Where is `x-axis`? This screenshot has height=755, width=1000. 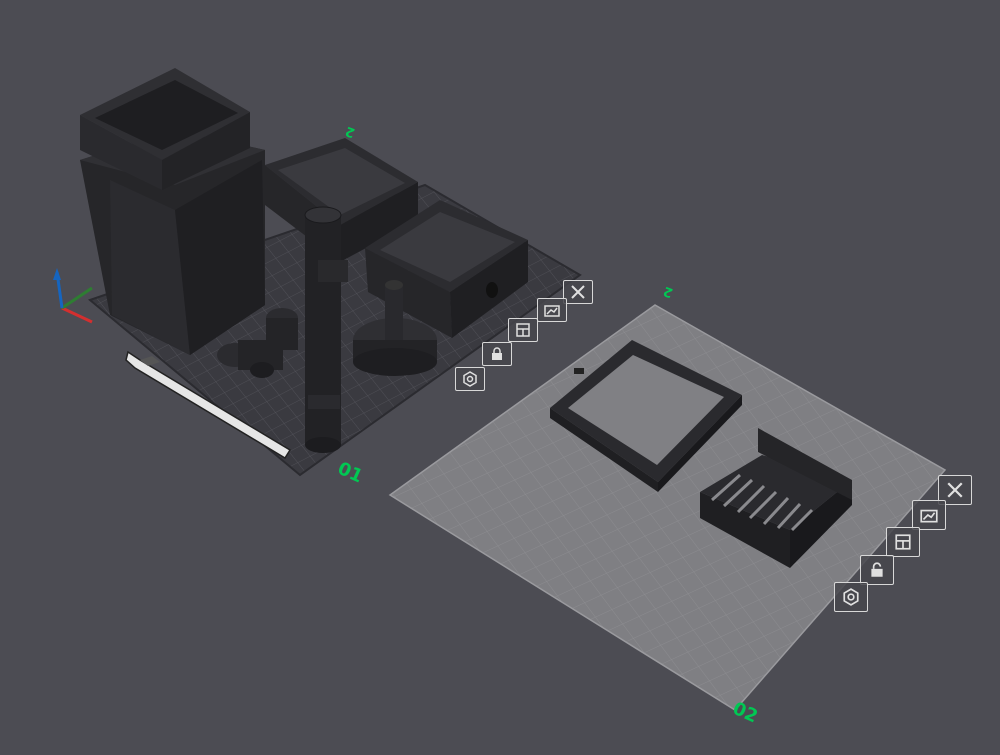
x-axis is located at coordinates (77, 315).